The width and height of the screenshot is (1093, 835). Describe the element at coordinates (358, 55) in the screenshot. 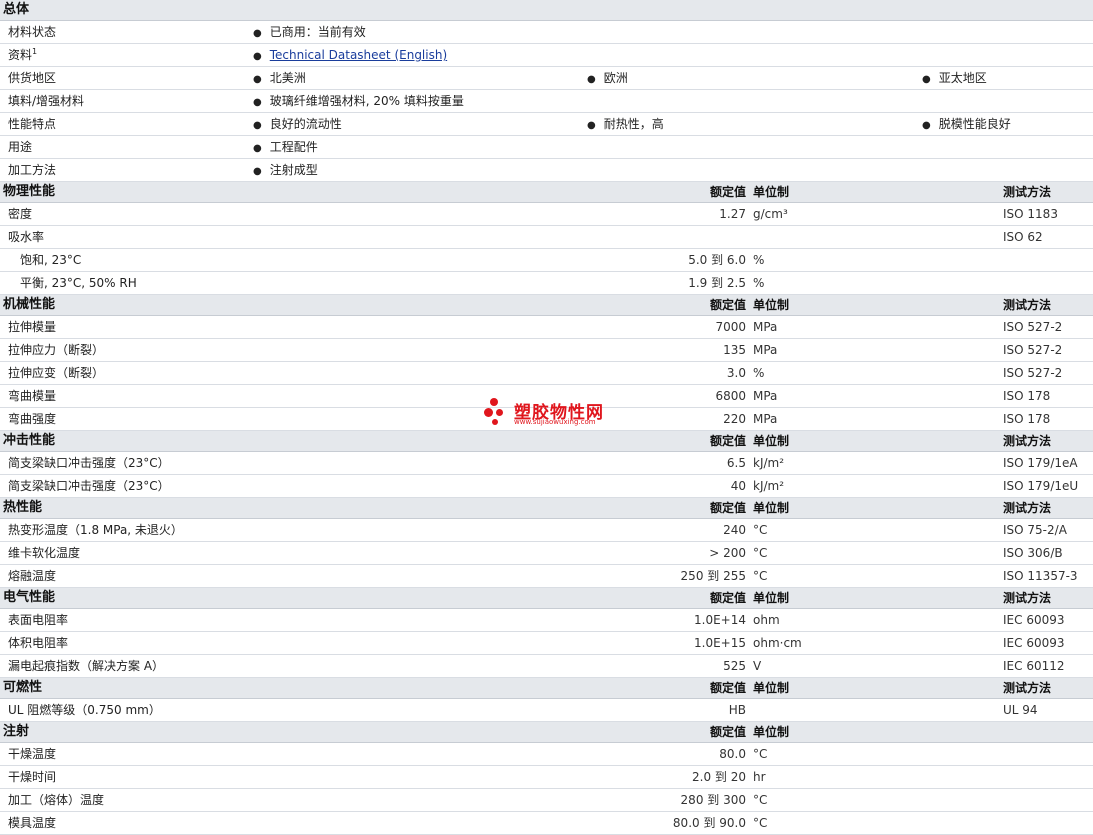

I see `datasheet-link: Technical Datasheet (English)` at that location.